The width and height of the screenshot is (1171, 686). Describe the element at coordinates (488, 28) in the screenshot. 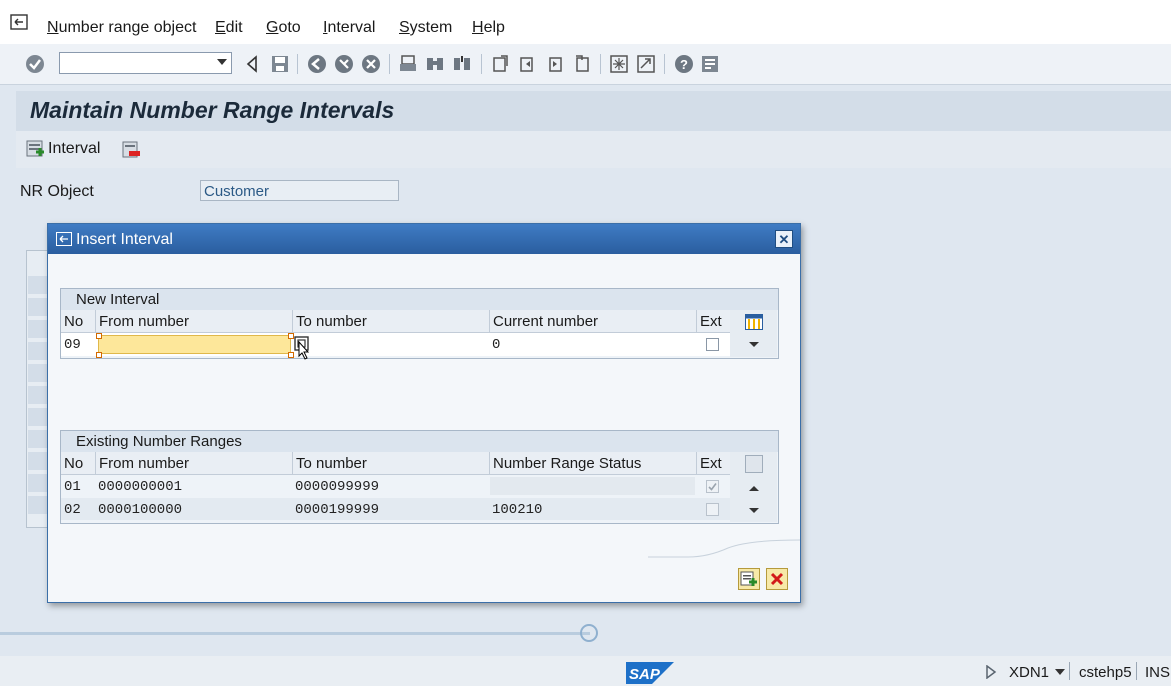

I see `menu-help: Help` at that location.